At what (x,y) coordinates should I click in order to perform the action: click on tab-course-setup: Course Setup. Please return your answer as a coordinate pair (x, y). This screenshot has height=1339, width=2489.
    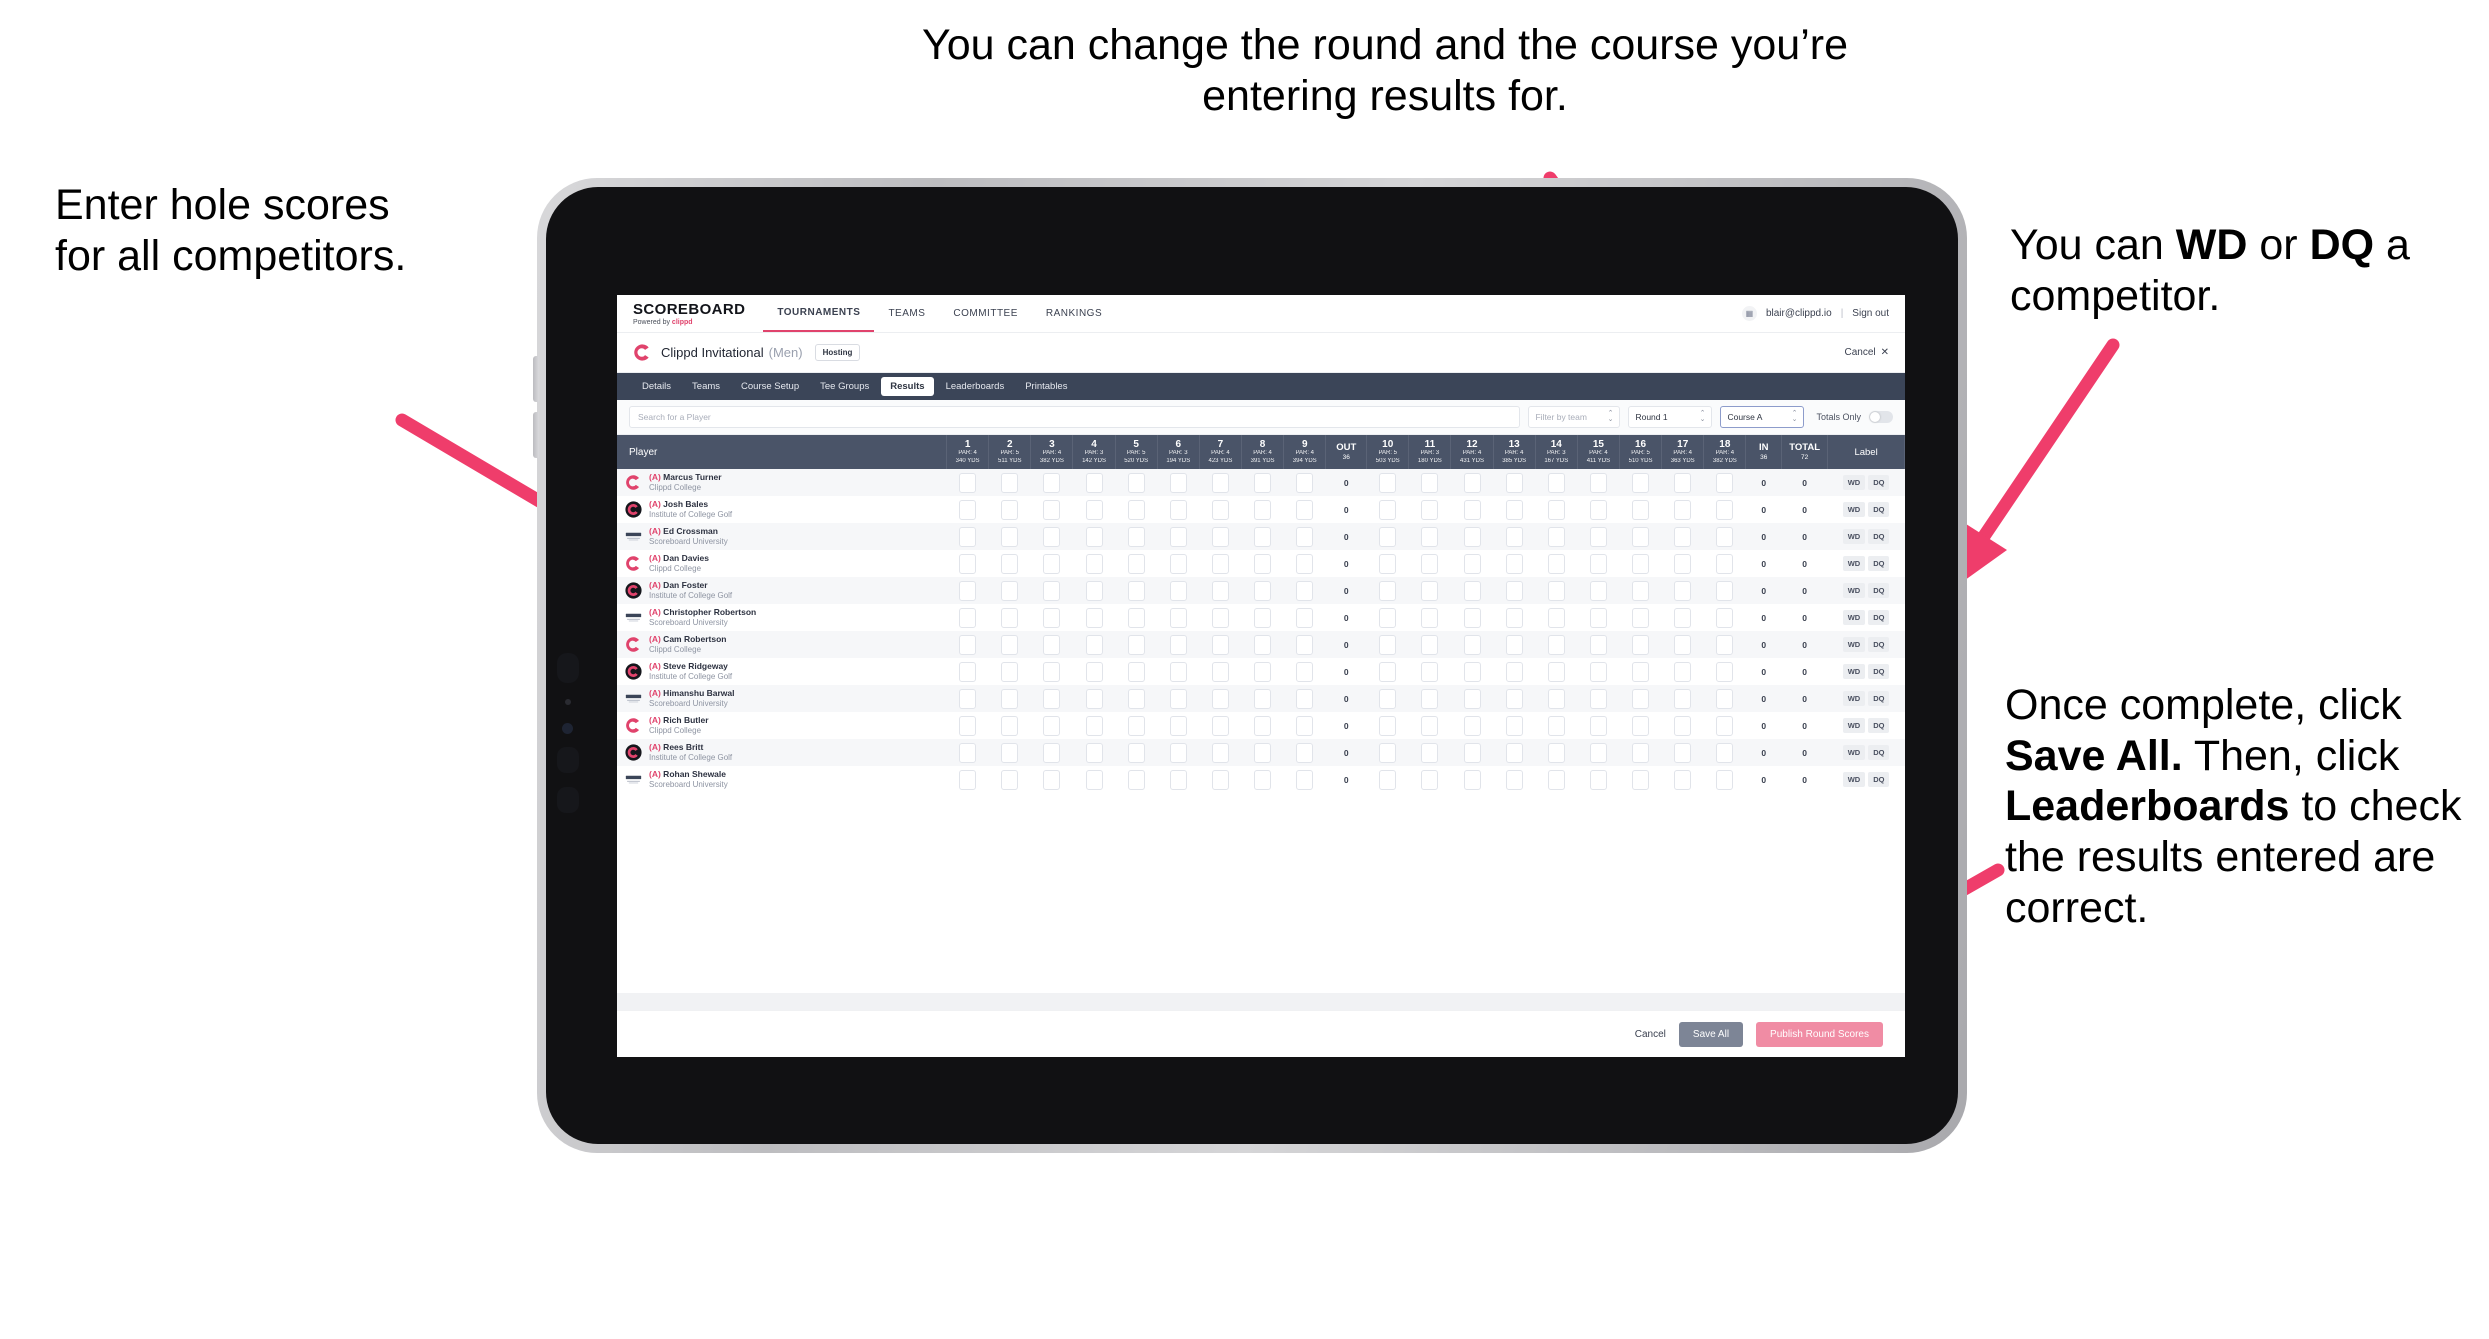
    Looking at the image, I should click on (770, 386).